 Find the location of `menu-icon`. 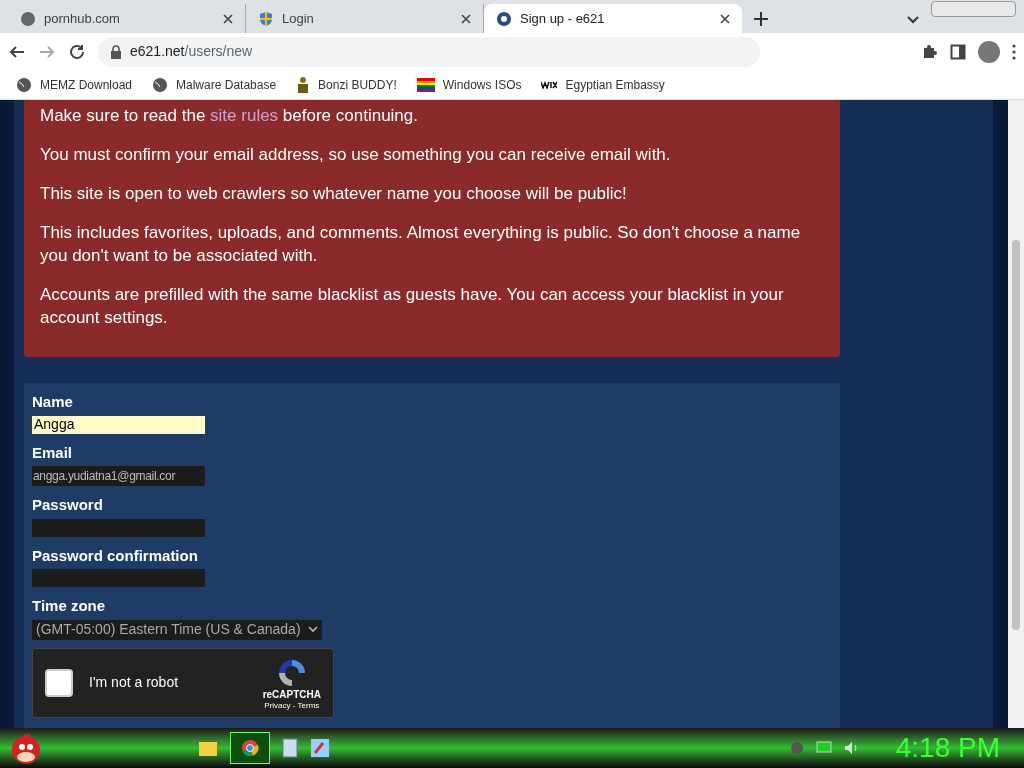

menu-icon is located at coordinates (1014, 51).